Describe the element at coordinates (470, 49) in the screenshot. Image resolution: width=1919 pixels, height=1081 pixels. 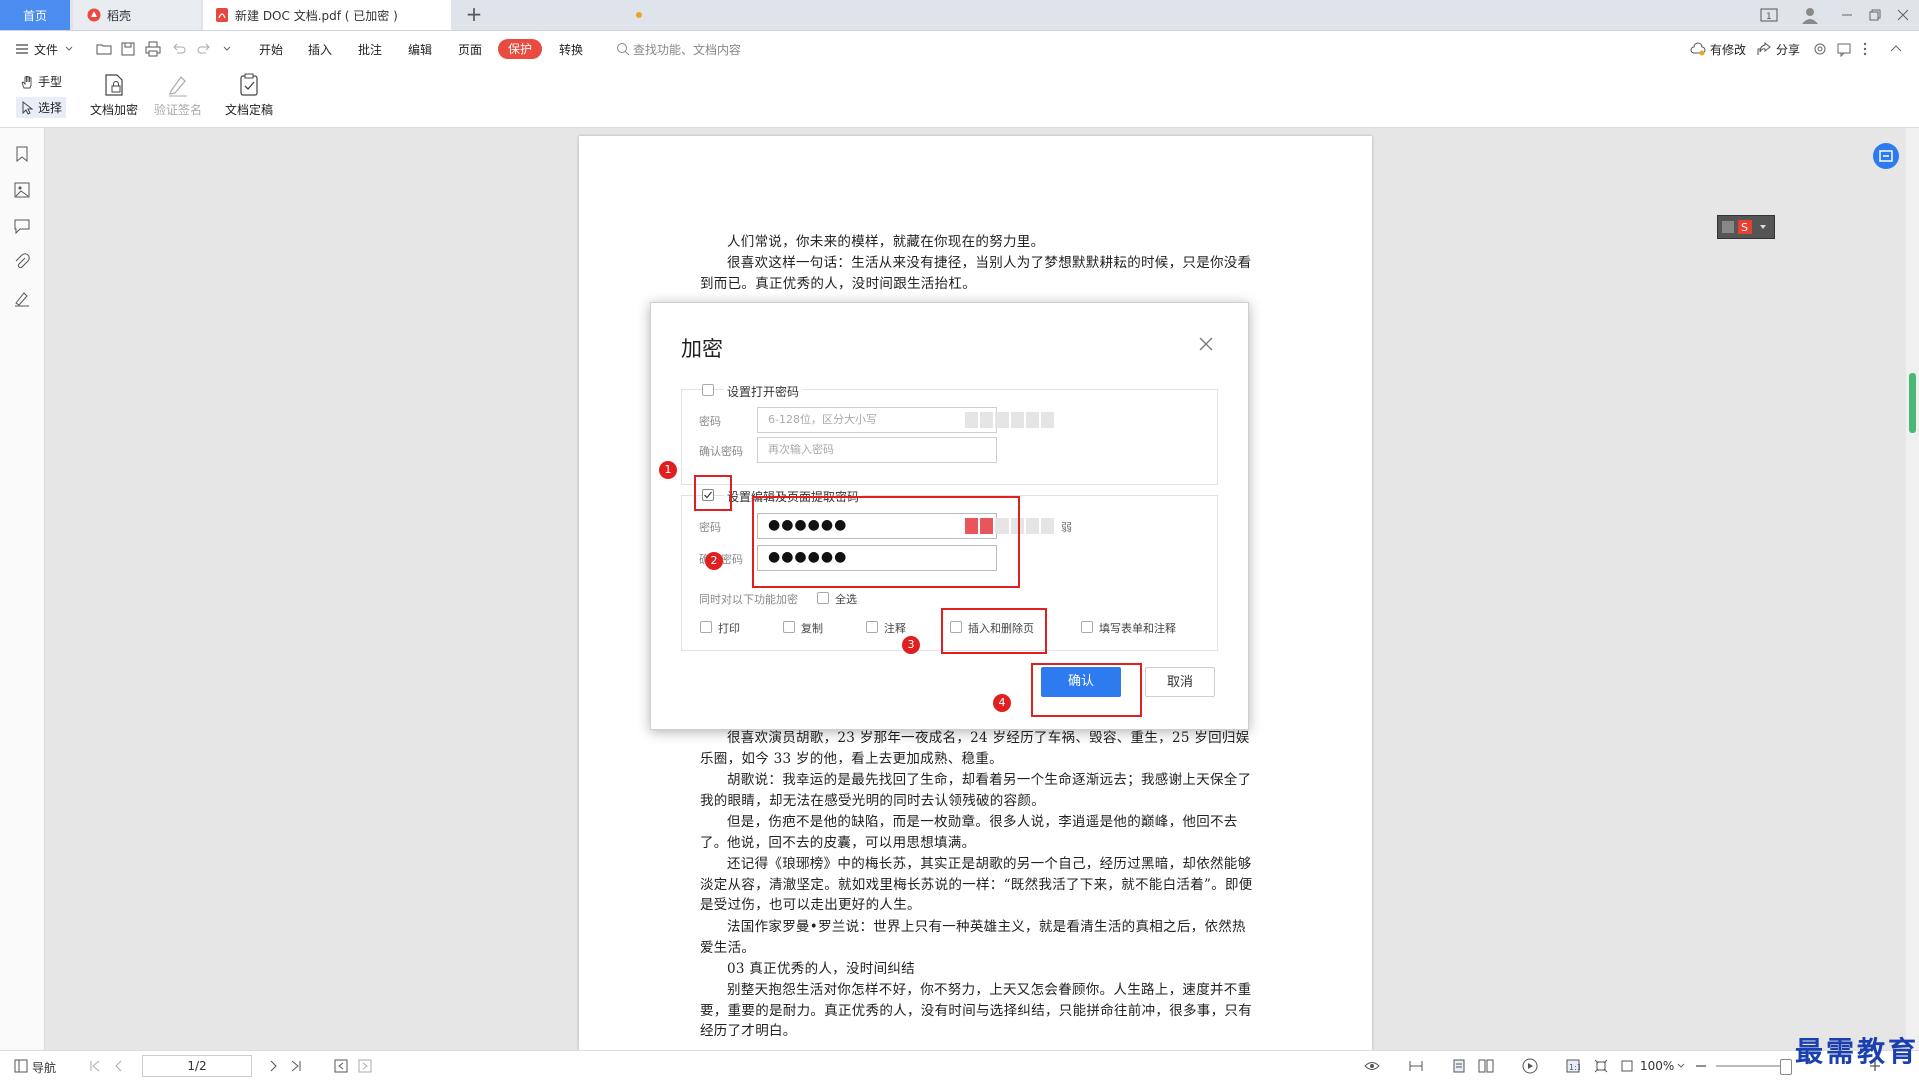
I see `menu-page: 页面` at that location.